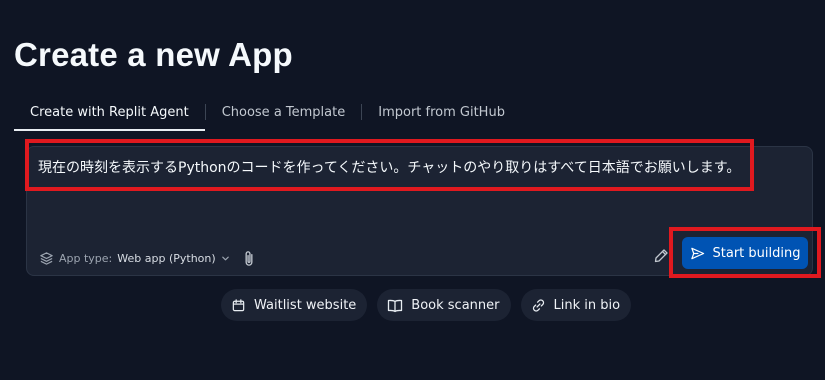  Describe the element at coordinates (238, 305) in the screenshot. I see `calendar-icon` at that location.